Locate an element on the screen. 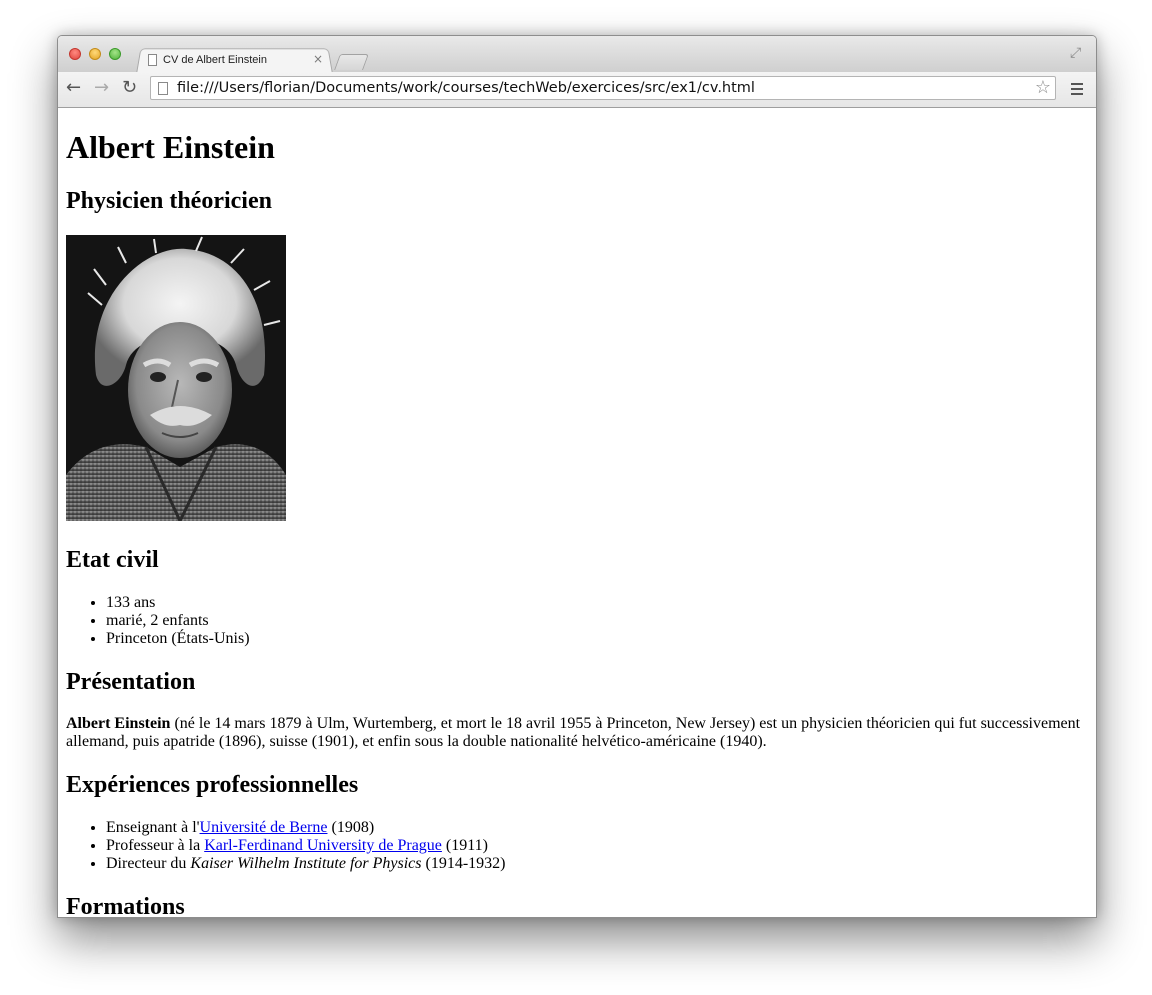 The height and width of the screenshot is (995, 1152). item-text: Professeur à la is located at coordinates (155, 845).